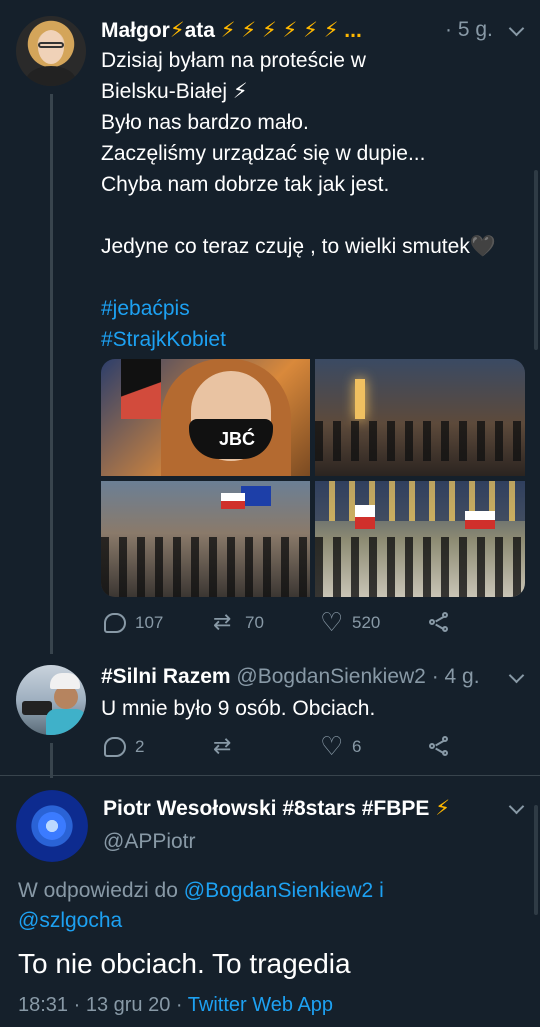 Image resolution: width=540 pixels, height=1027 pixels. I want to click on tweet-text: To nie obciach. To tragedia, so click(184, 963).